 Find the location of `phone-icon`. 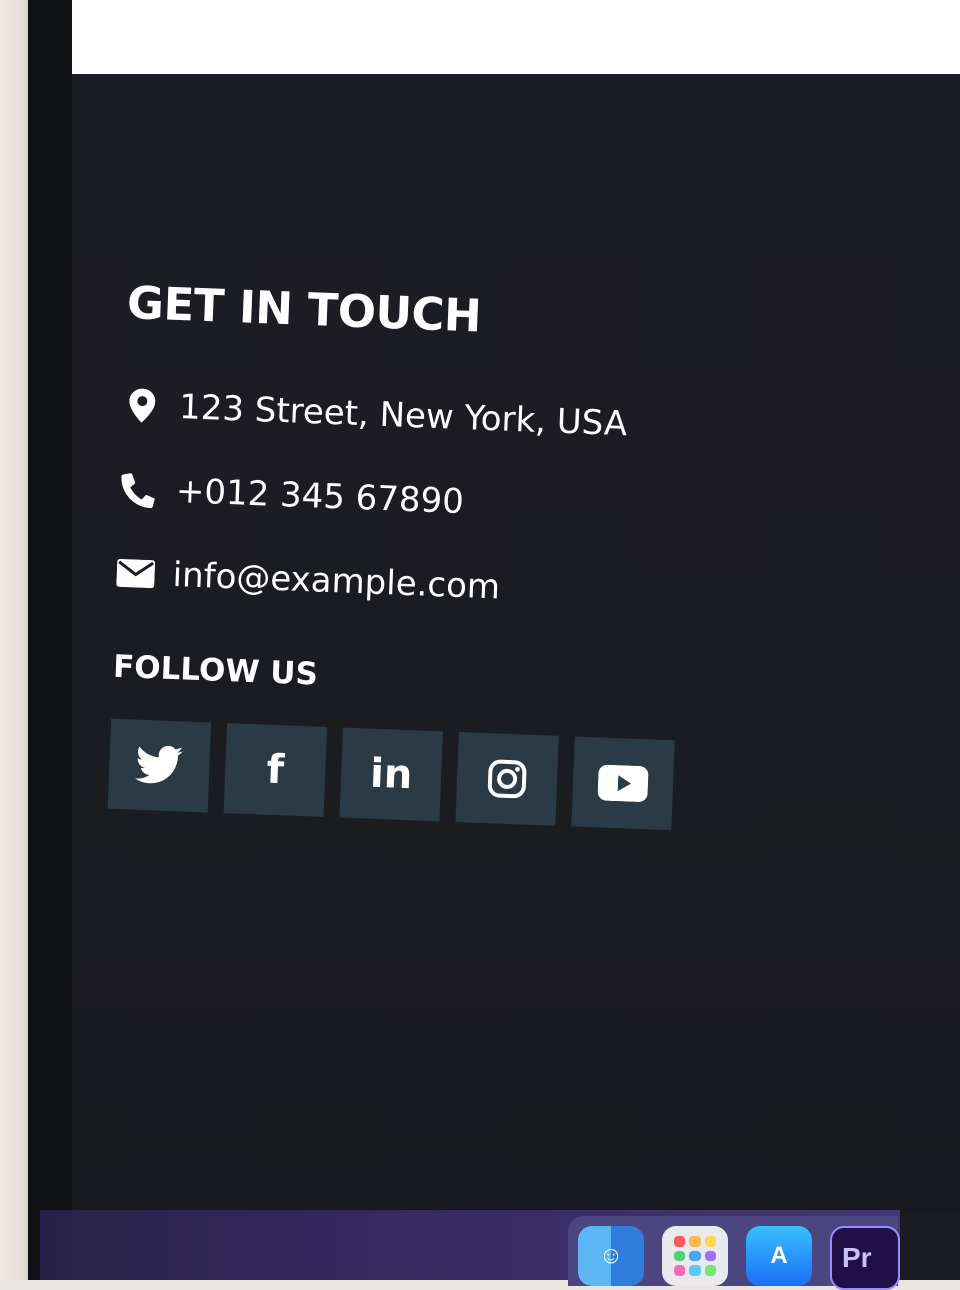

phone-icon is located at coordinates (138, 489).